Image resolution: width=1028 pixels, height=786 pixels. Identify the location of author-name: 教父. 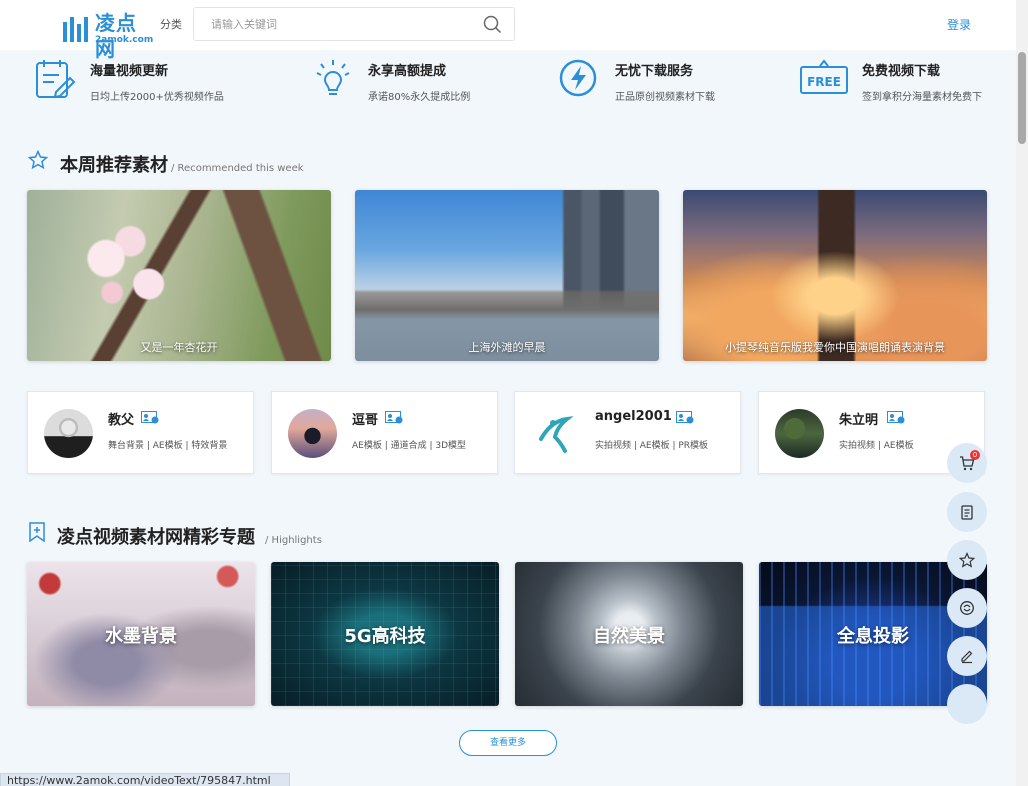
(121, 418).